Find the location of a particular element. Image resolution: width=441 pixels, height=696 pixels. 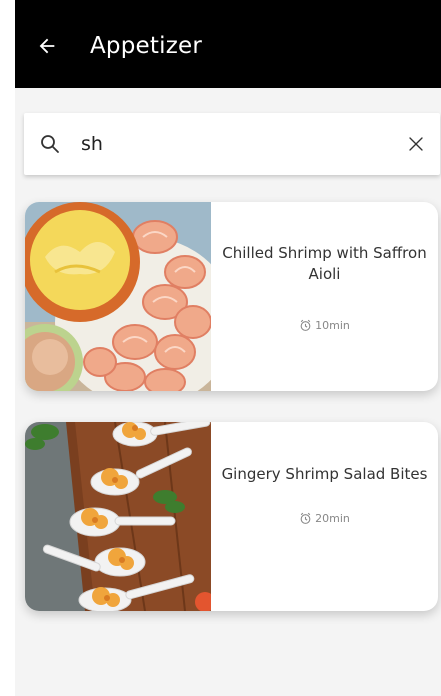

search-bar: sh is located at coordinates (232, 144).